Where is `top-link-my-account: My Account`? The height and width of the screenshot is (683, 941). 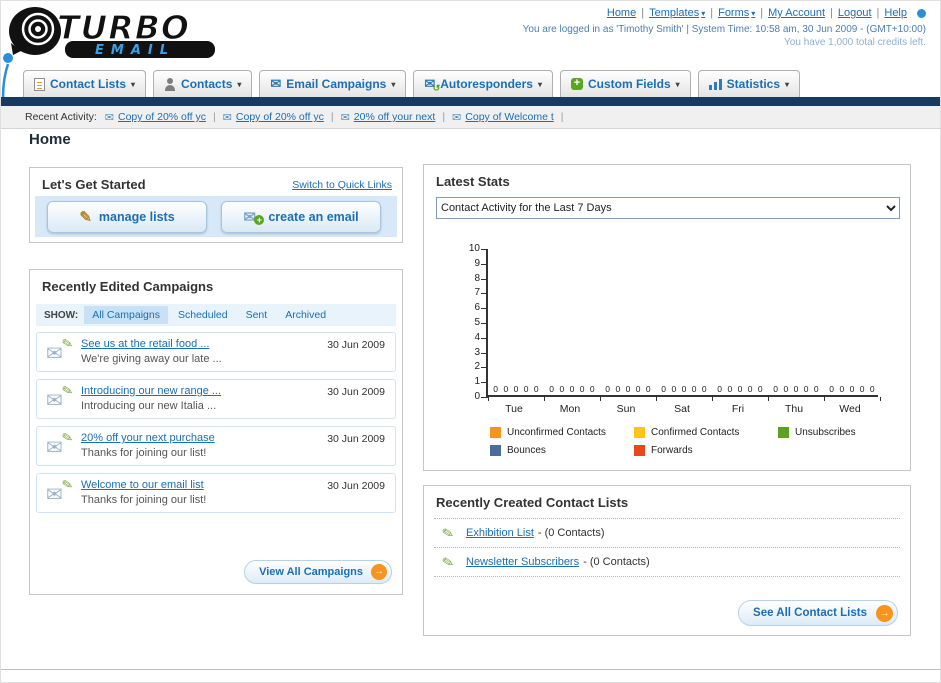
top-link-my-account: My Account is located at coordinates (796, 13).